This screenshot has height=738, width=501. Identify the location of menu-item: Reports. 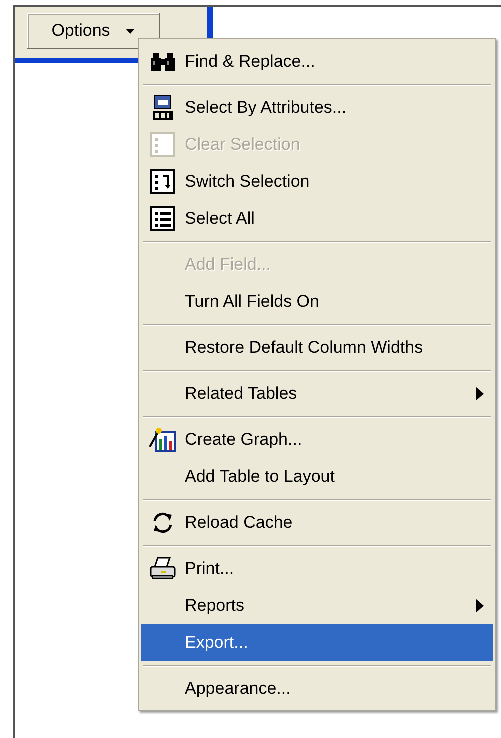
(317, 605).